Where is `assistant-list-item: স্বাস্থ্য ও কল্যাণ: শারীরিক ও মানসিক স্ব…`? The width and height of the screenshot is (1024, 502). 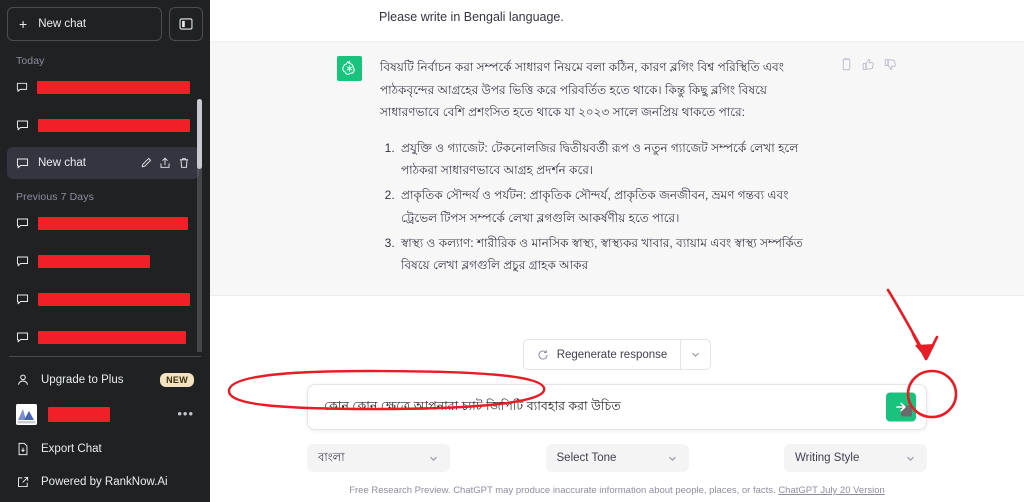 assistant-list-item: স্বাস্থ্য ও কল্যাণ: শারীরিক ও মানসিক স্ব… is located at coordinates (610, 254).